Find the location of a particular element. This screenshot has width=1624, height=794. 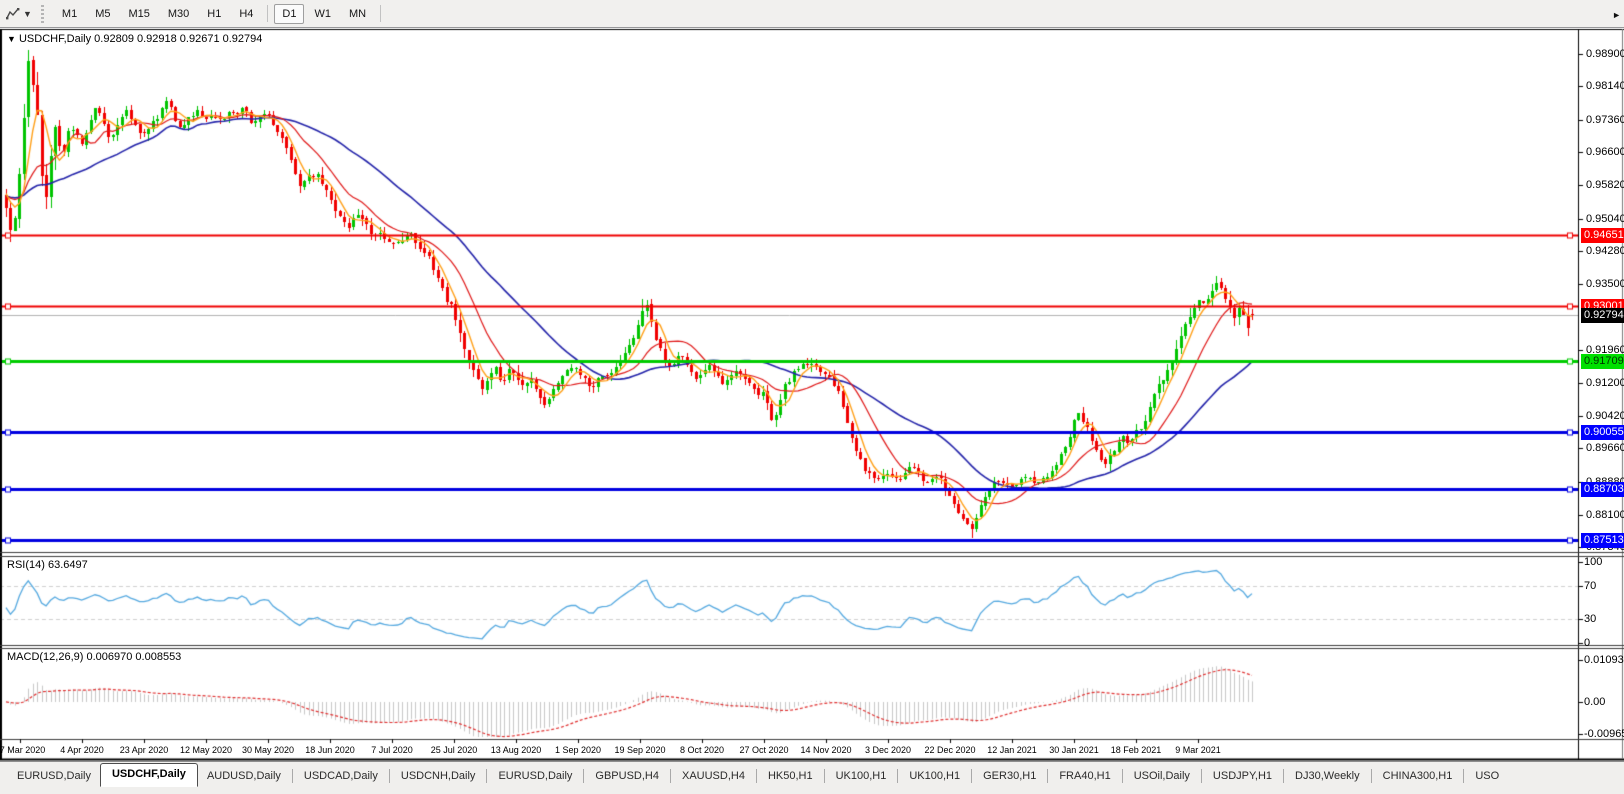

price-tick-label: 0.93500 is located at coordinates (1605, 284).